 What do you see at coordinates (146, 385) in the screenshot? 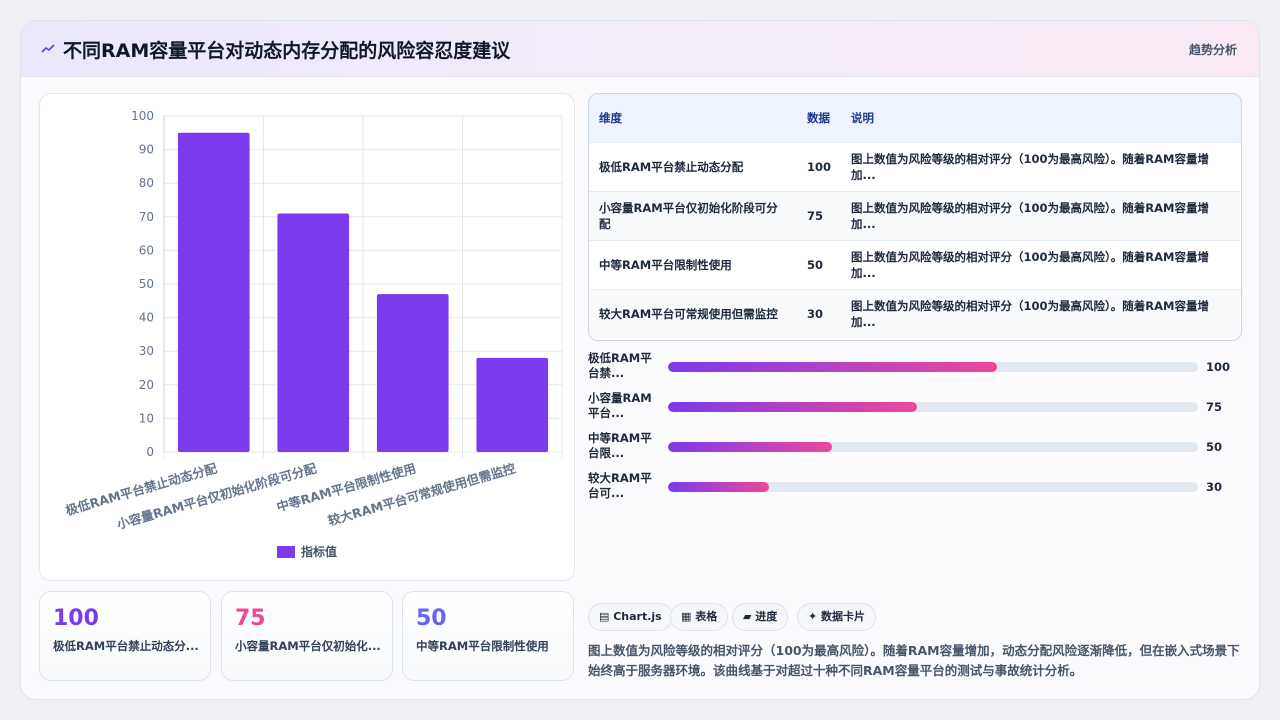
I see `y-tick-label: 20` at bounding box center [146, 385].